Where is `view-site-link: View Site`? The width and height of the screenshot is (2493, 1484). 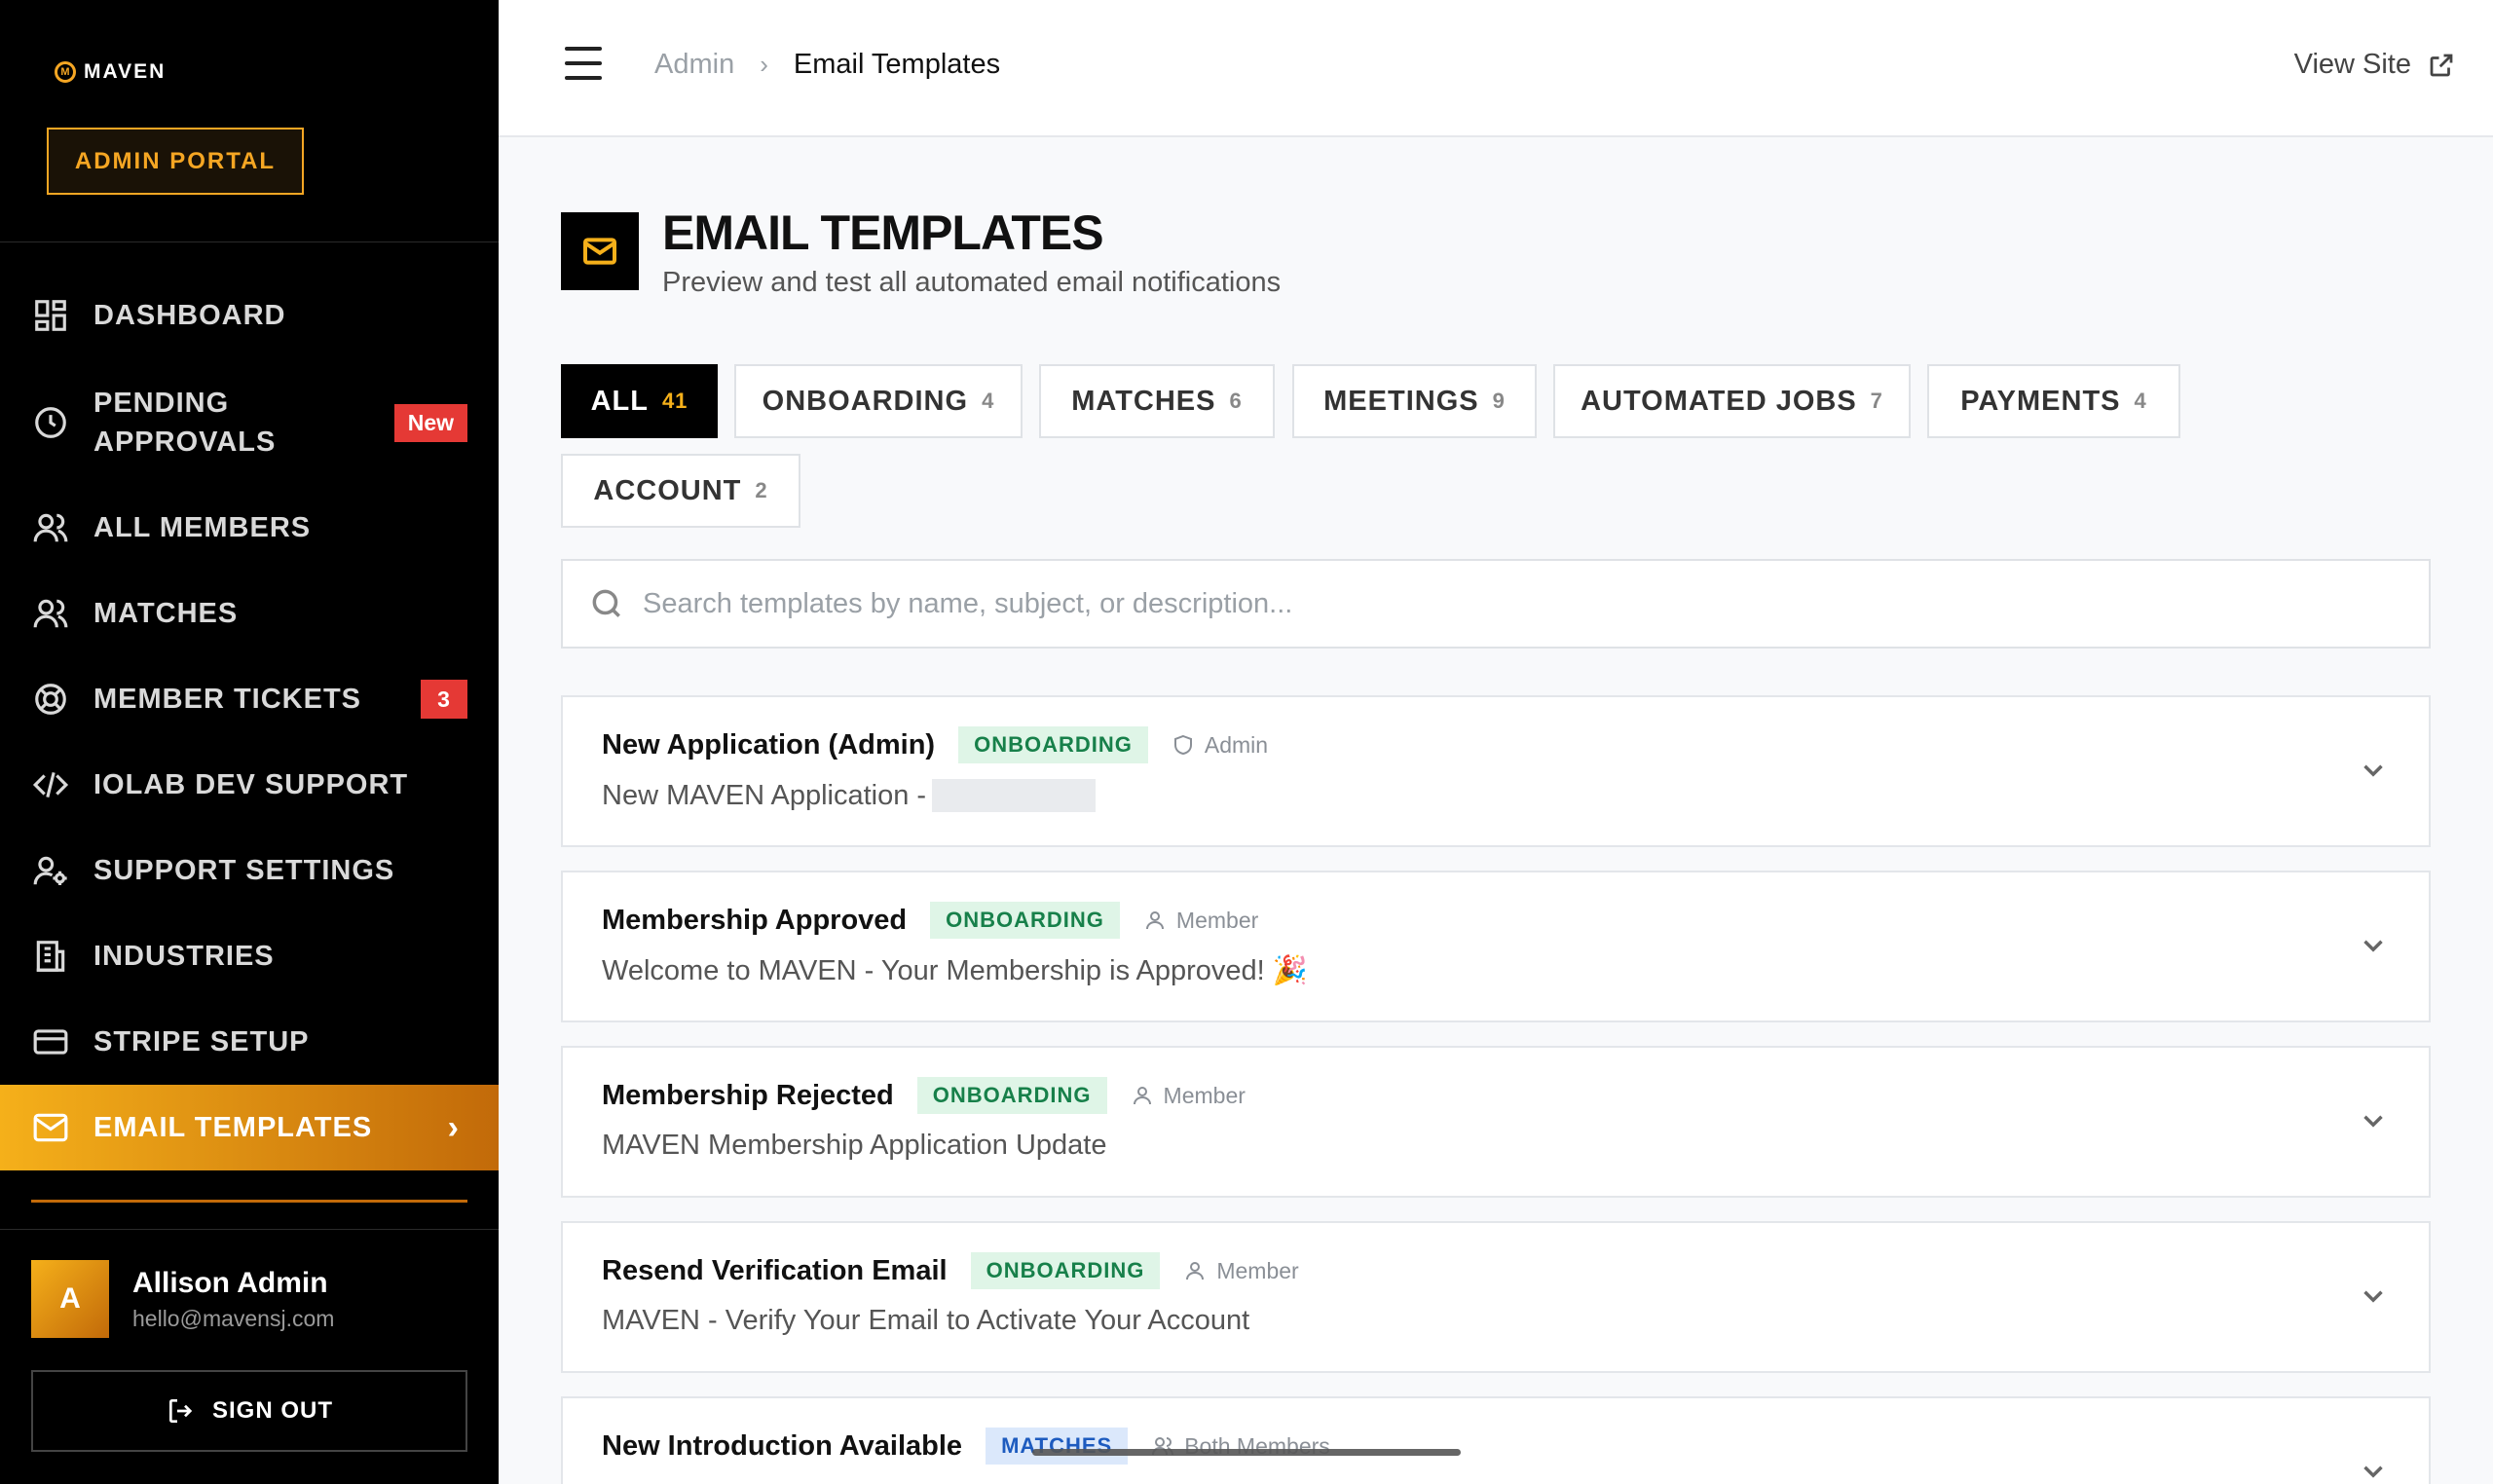
view-site-link: View Site is located at coordinates (2375, 65).